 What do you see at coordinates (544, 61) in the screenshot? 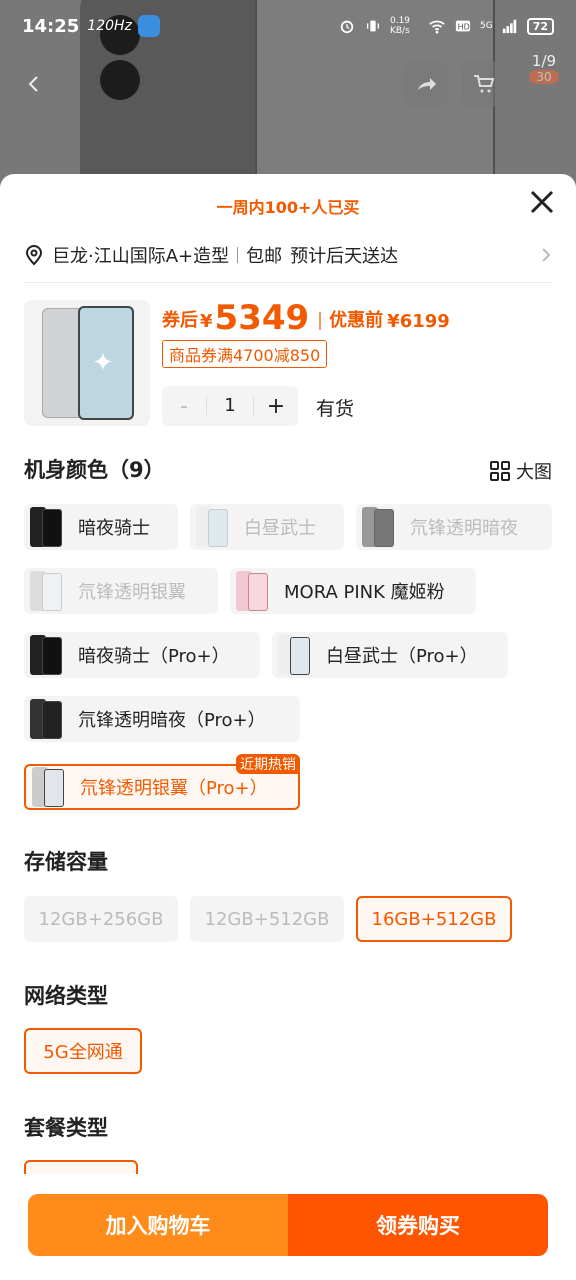
I see `page-indicator-text: 1/9` at bounding box center [544, 61].